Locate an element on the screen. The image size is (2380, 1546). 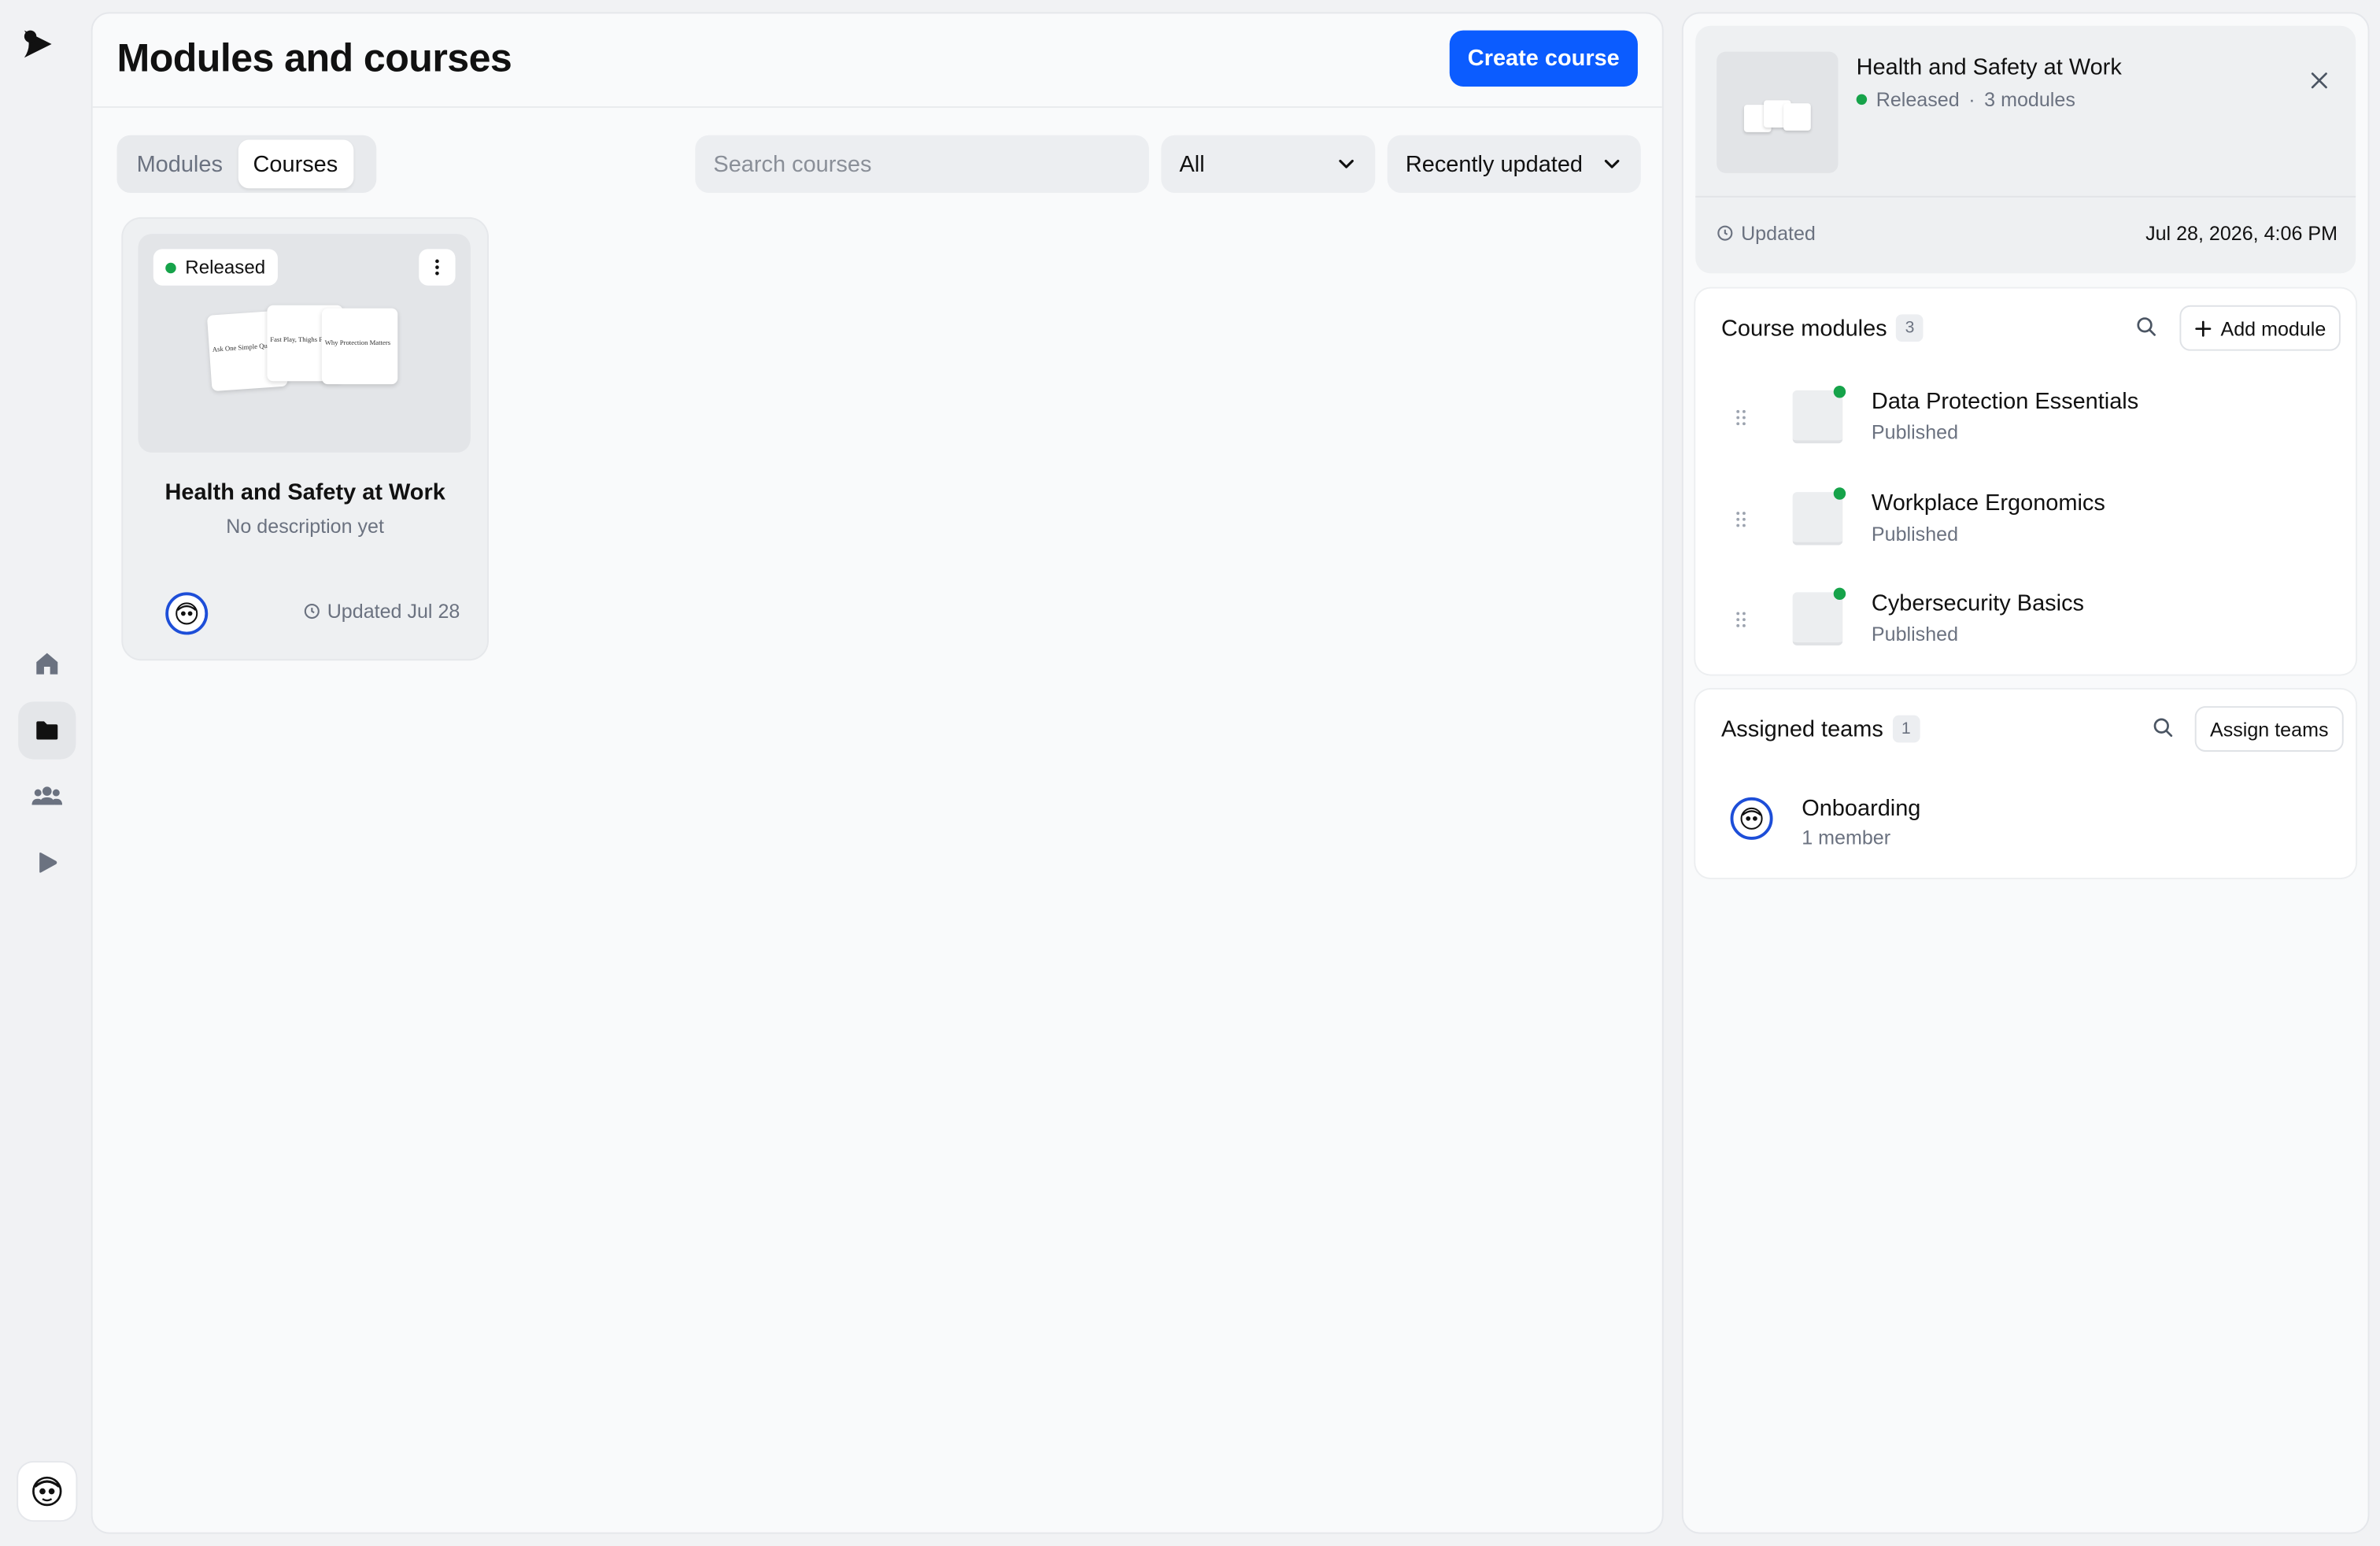
nav-courses is located at coordinates (47, 730).